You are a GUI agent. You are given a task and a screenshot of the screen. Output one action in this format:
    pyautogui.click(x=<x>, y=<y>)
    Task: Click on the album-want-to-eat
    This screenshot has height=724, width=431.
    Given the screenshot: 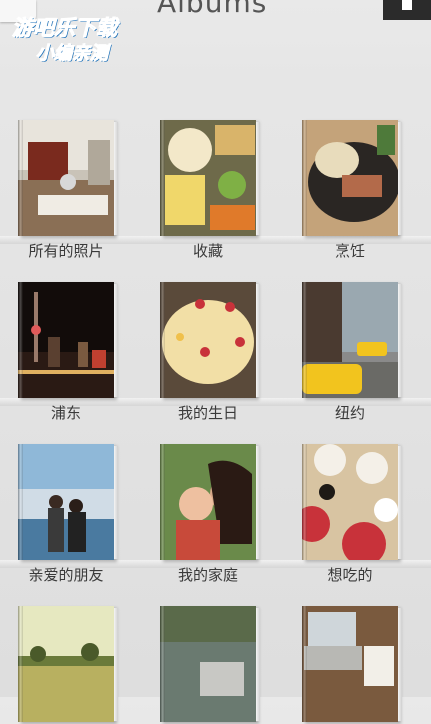 What is the action you would take?
    pyautogui.click(x=354, y=503)
    